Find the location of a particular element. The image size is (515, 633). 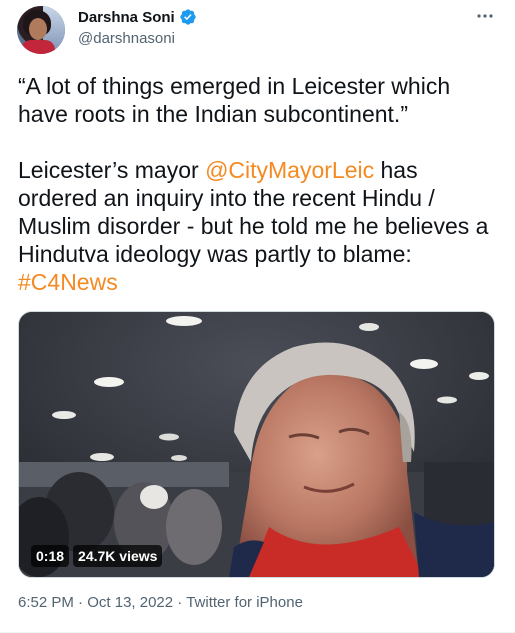

video-views: 24.7K views is located at coordinates (118, 556).